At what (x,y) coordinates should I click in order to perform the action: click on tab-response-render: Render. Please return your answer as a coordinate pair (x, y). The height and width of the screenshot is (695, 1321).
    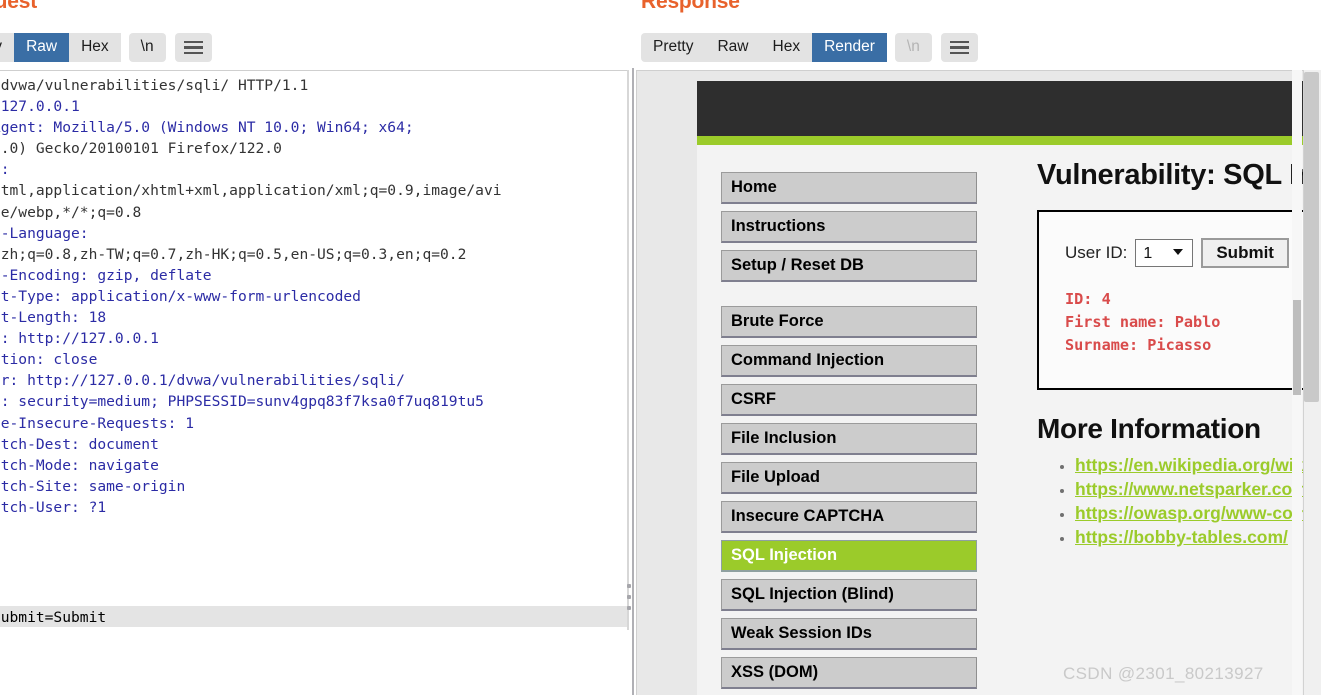
    Looking at the image, I should click on (849, 47).